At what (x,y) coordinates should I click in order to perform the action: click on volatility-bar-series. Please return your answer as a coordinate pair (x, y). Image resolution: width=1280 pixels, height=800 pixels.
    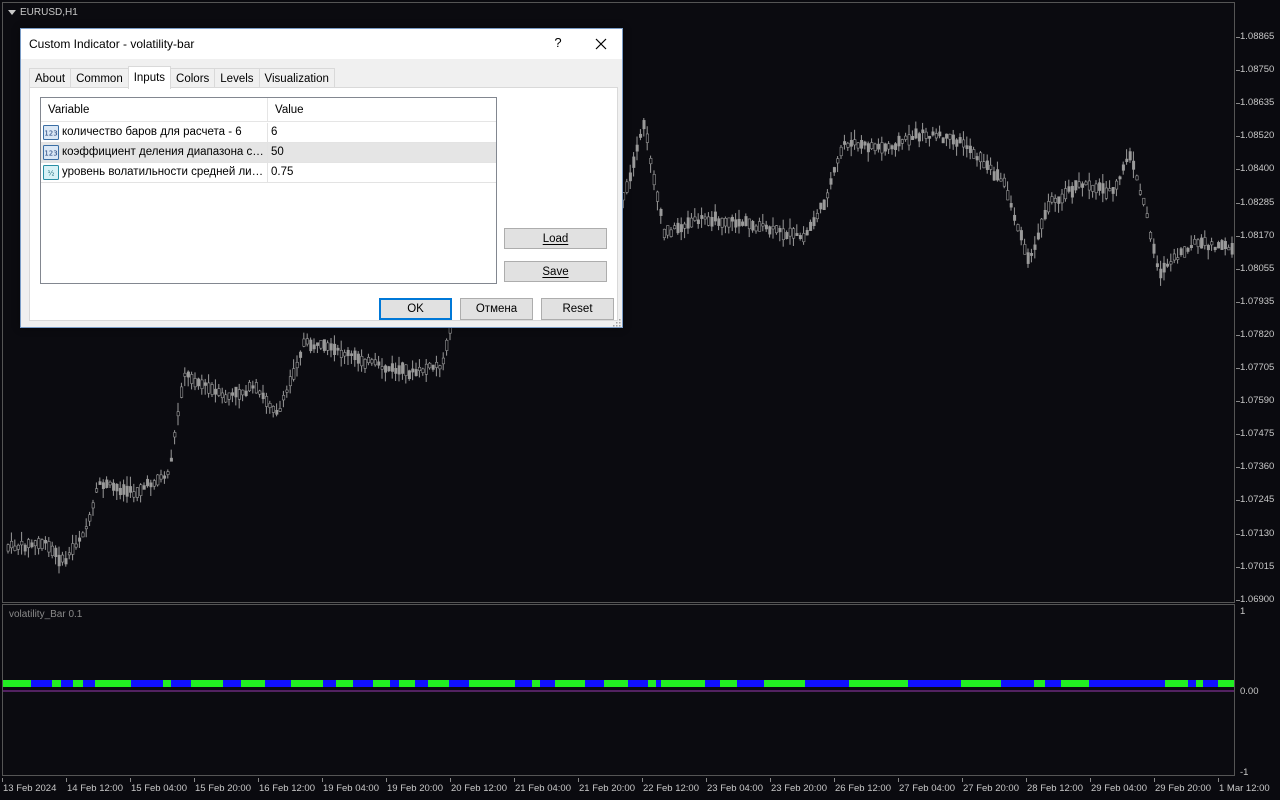
    Looking at the image, I should click on (618, 686).